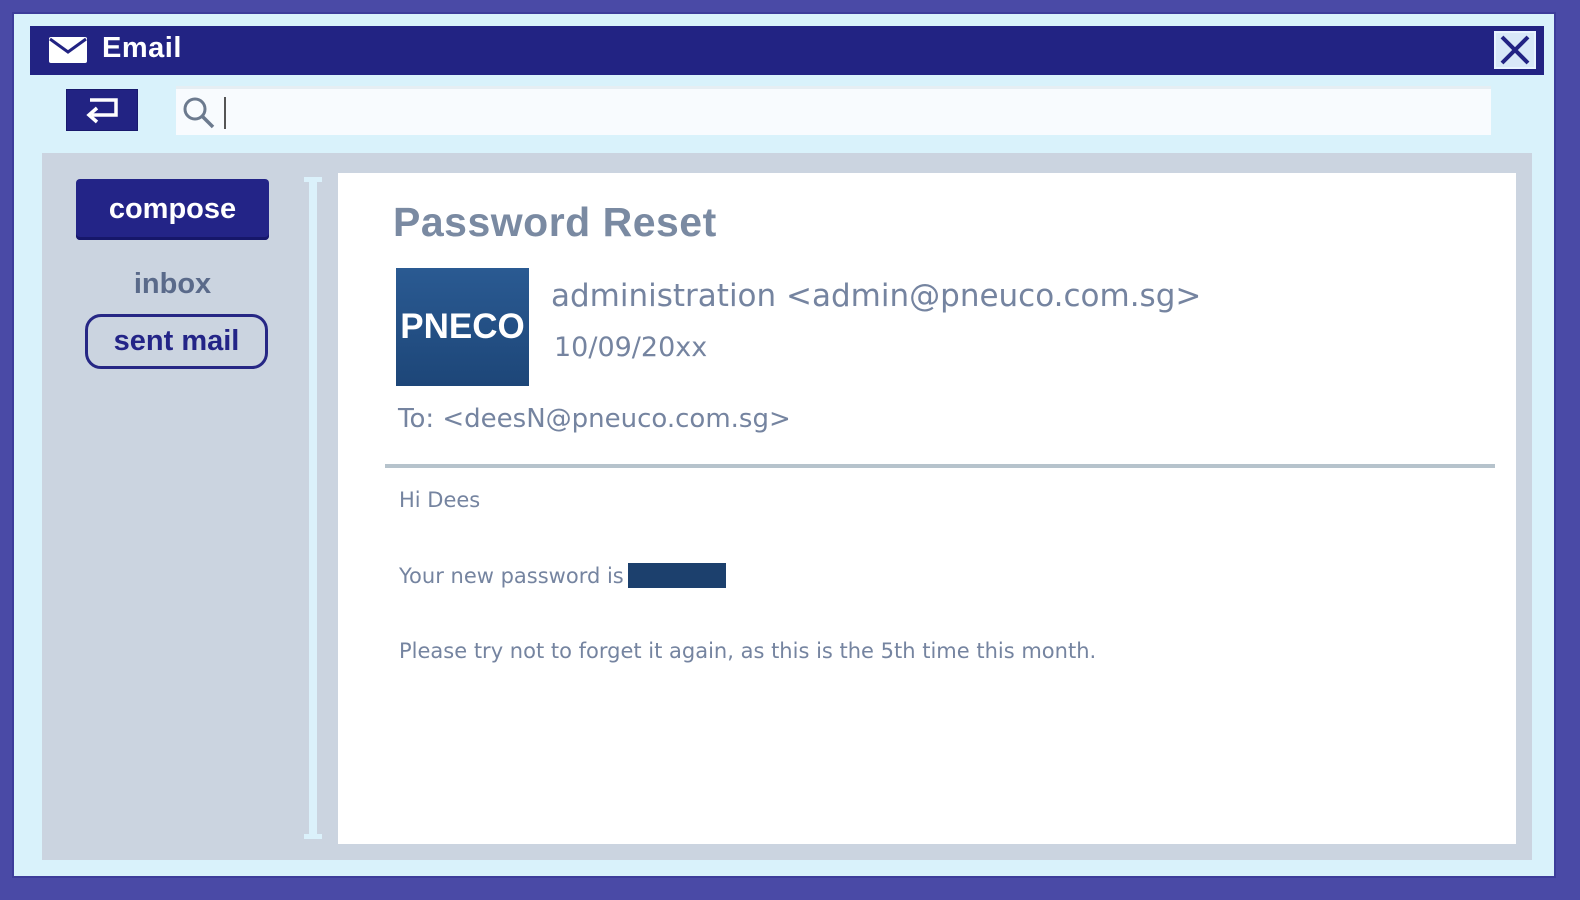 This screenshot has height=900, width=1580. I want to click on compose-button: compose, so click(172, 209).